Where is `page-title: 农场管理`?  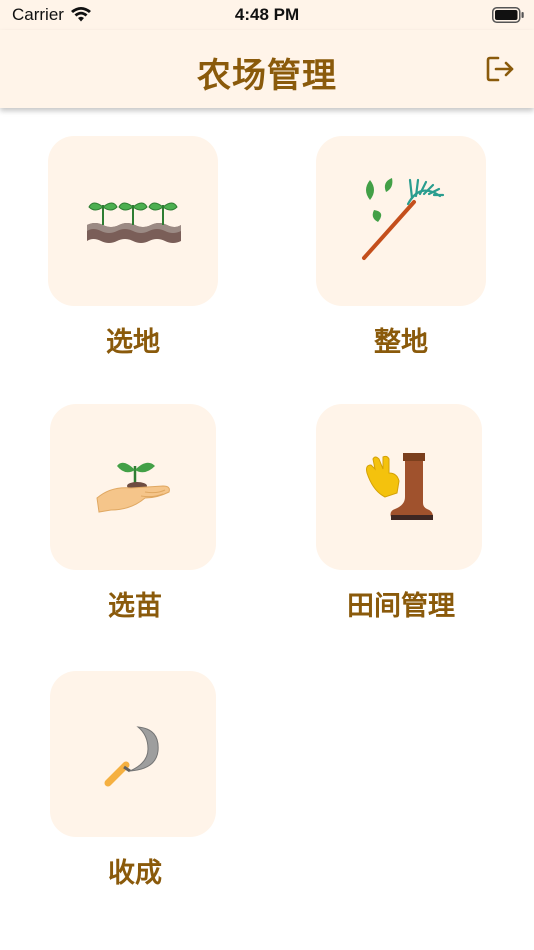
page-title: 农场管理 is located at coordinates (267, 76).